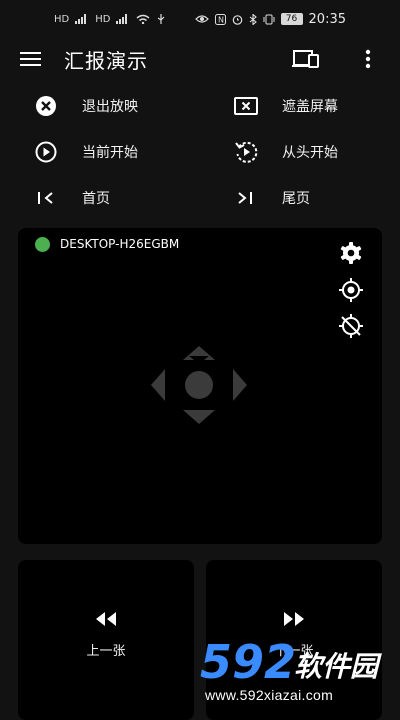 This screenshot has width=400, height=720. I want to click on alarm-icon, so click(237, 19).